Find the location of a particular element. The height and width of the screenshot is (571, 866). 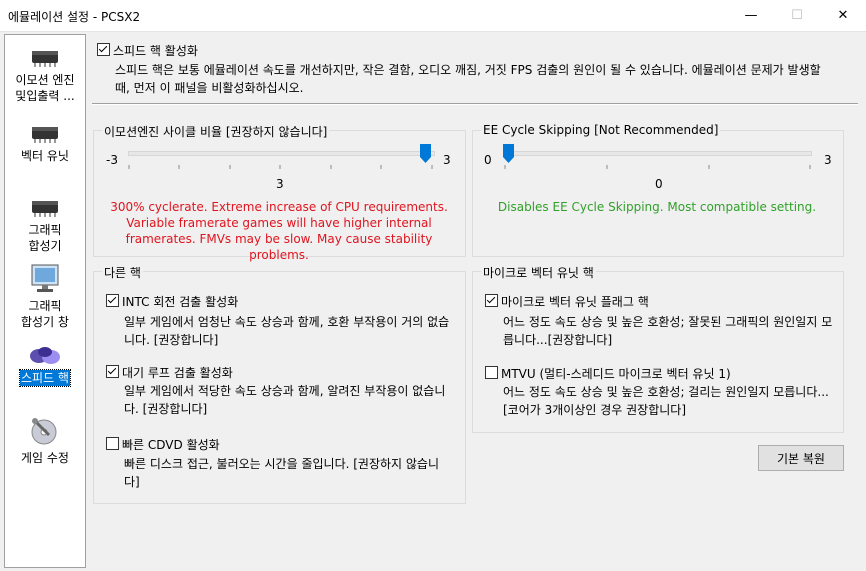

intc-spin-label: INTC 회전 검출 활성화 is located at coordinates (180, 302).